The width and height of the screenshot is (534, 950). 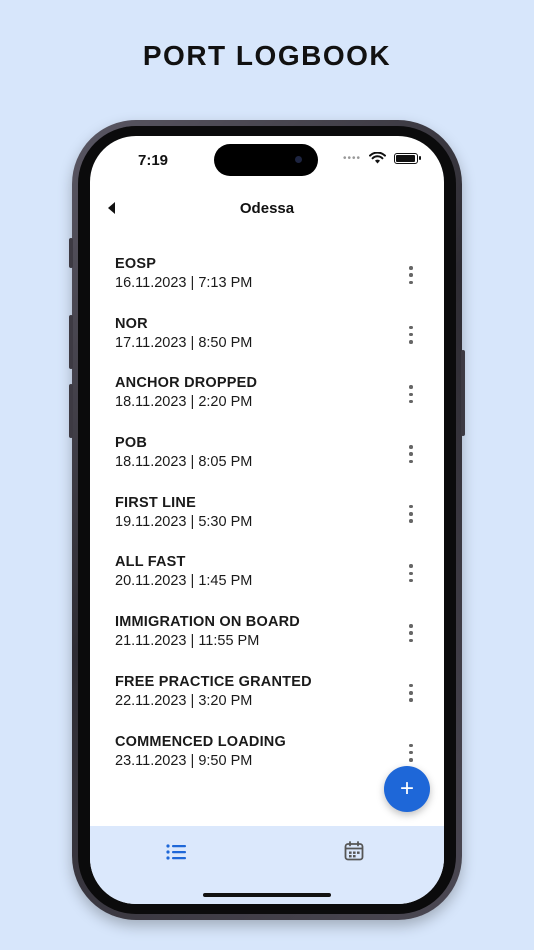 I want to click on add-entry-button: +, so click(x=407, y=789).